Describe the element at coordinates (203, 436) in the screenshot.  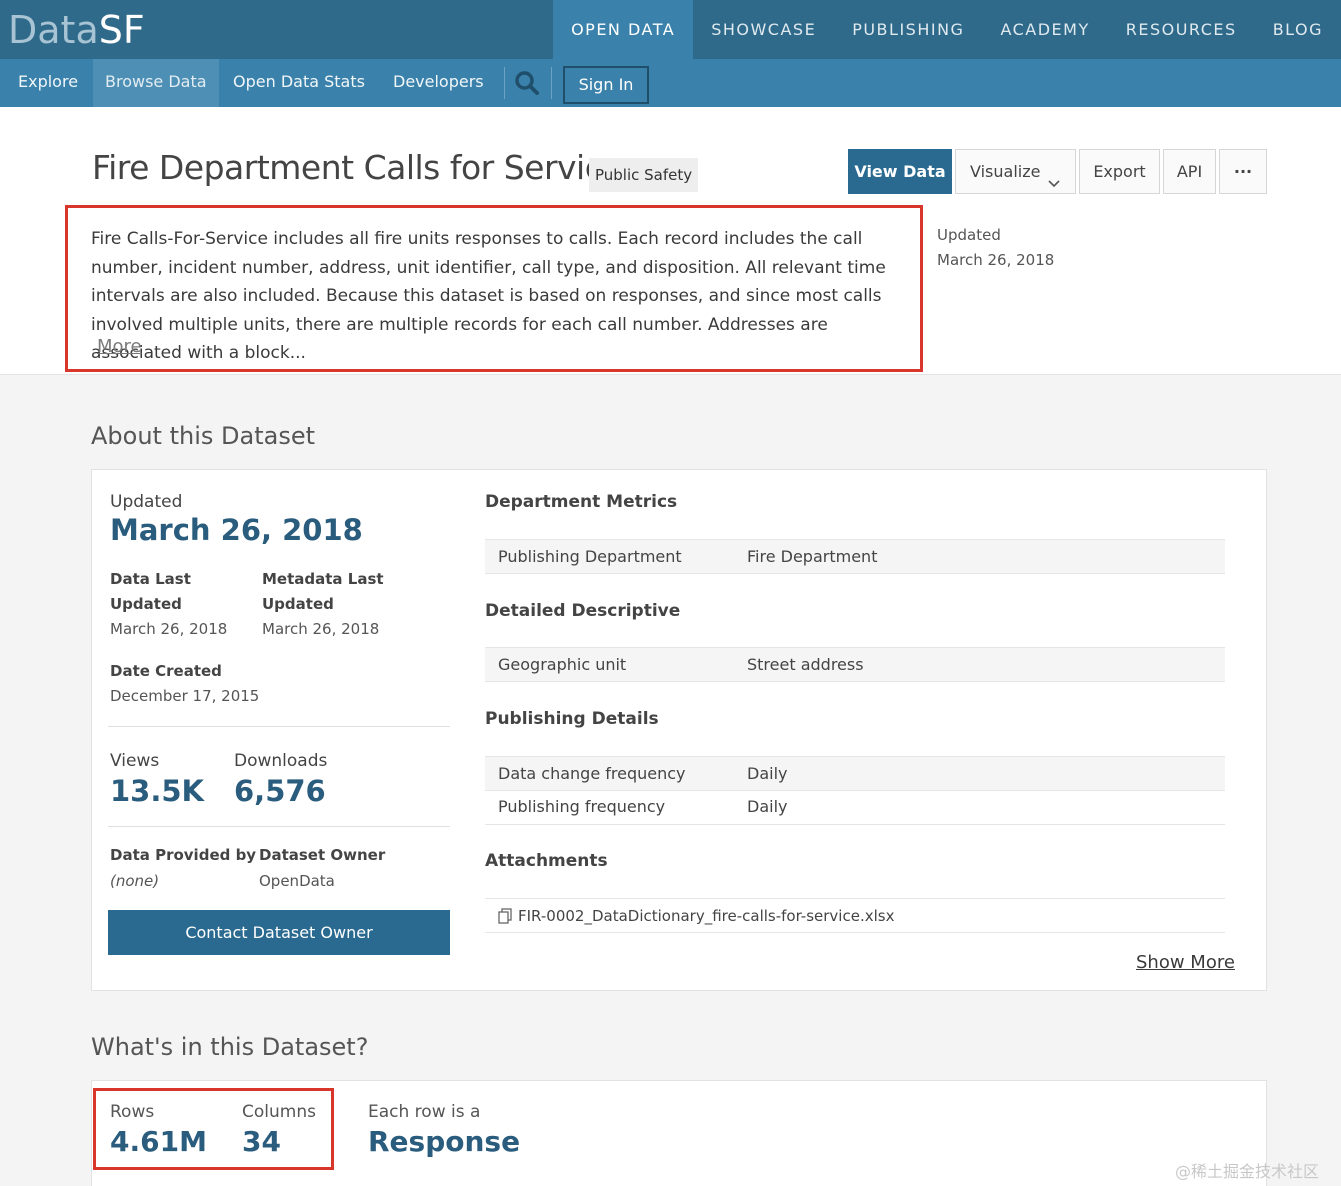
I see `about-heading: About this Dataset` at that location.